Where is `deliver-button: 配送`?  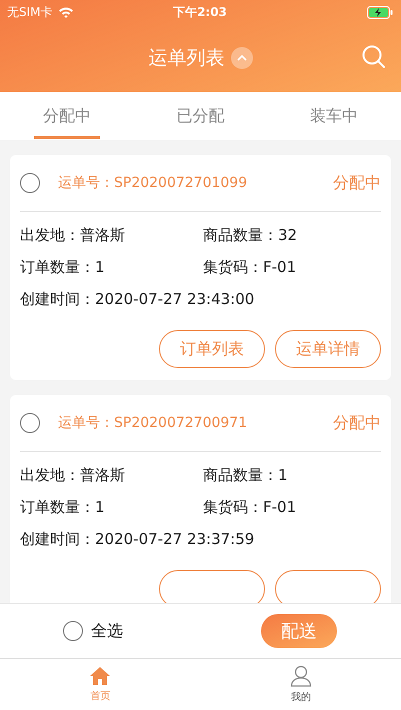 deliver-button: 配送 is located at coordinates (299, 631).